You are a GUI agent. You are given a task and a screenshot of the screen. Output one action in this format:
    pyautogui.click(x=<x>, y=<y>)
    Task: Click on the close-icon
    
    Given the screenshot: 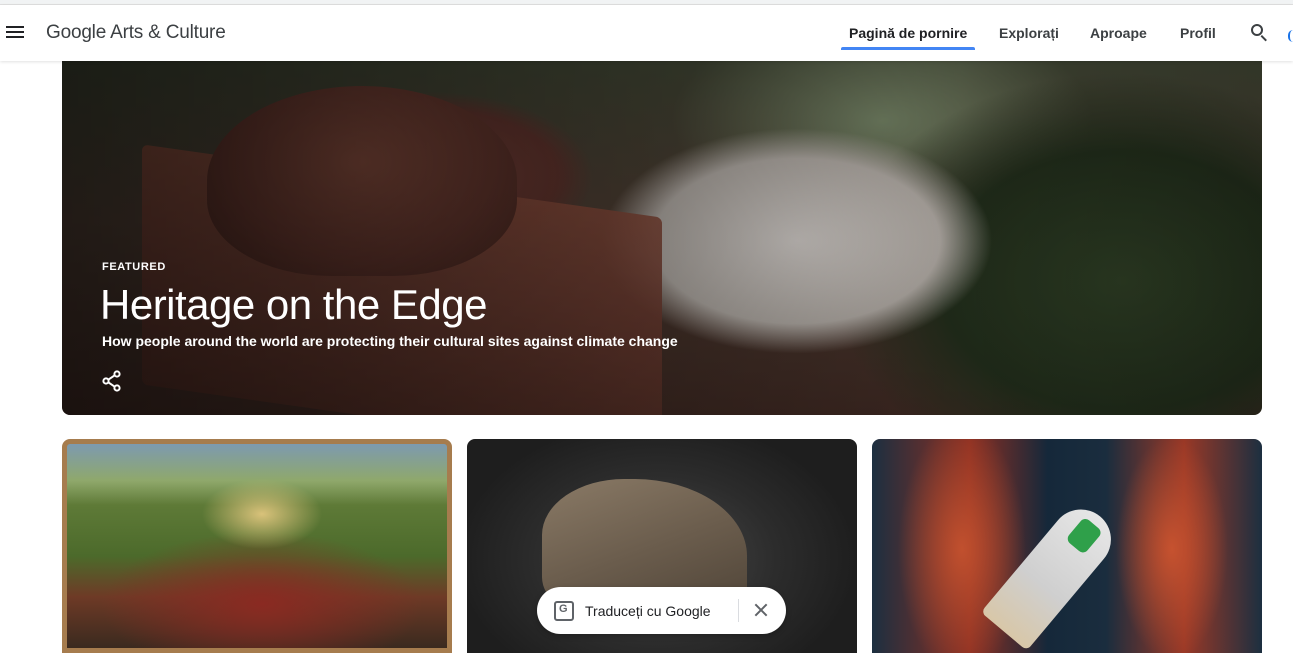 What is the action you would take?
    pyautogui.click(x=761, y=610)
    